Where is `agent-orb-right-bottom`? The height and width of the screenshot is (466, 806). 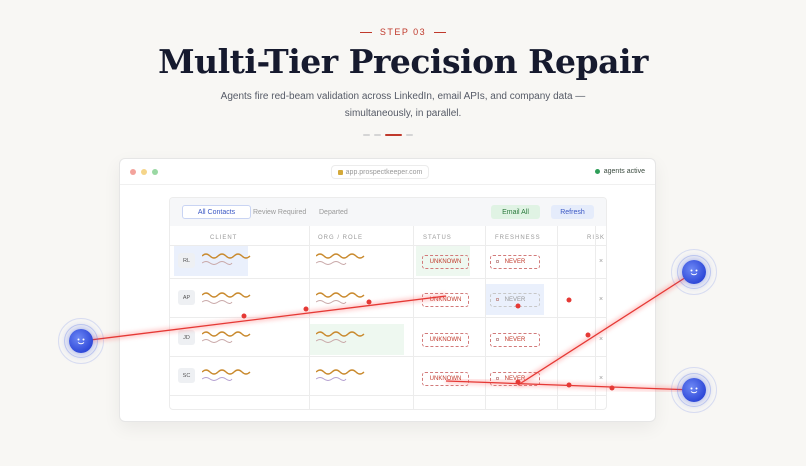 agent-orb-right-bottom is located at coordinates (694, 390).